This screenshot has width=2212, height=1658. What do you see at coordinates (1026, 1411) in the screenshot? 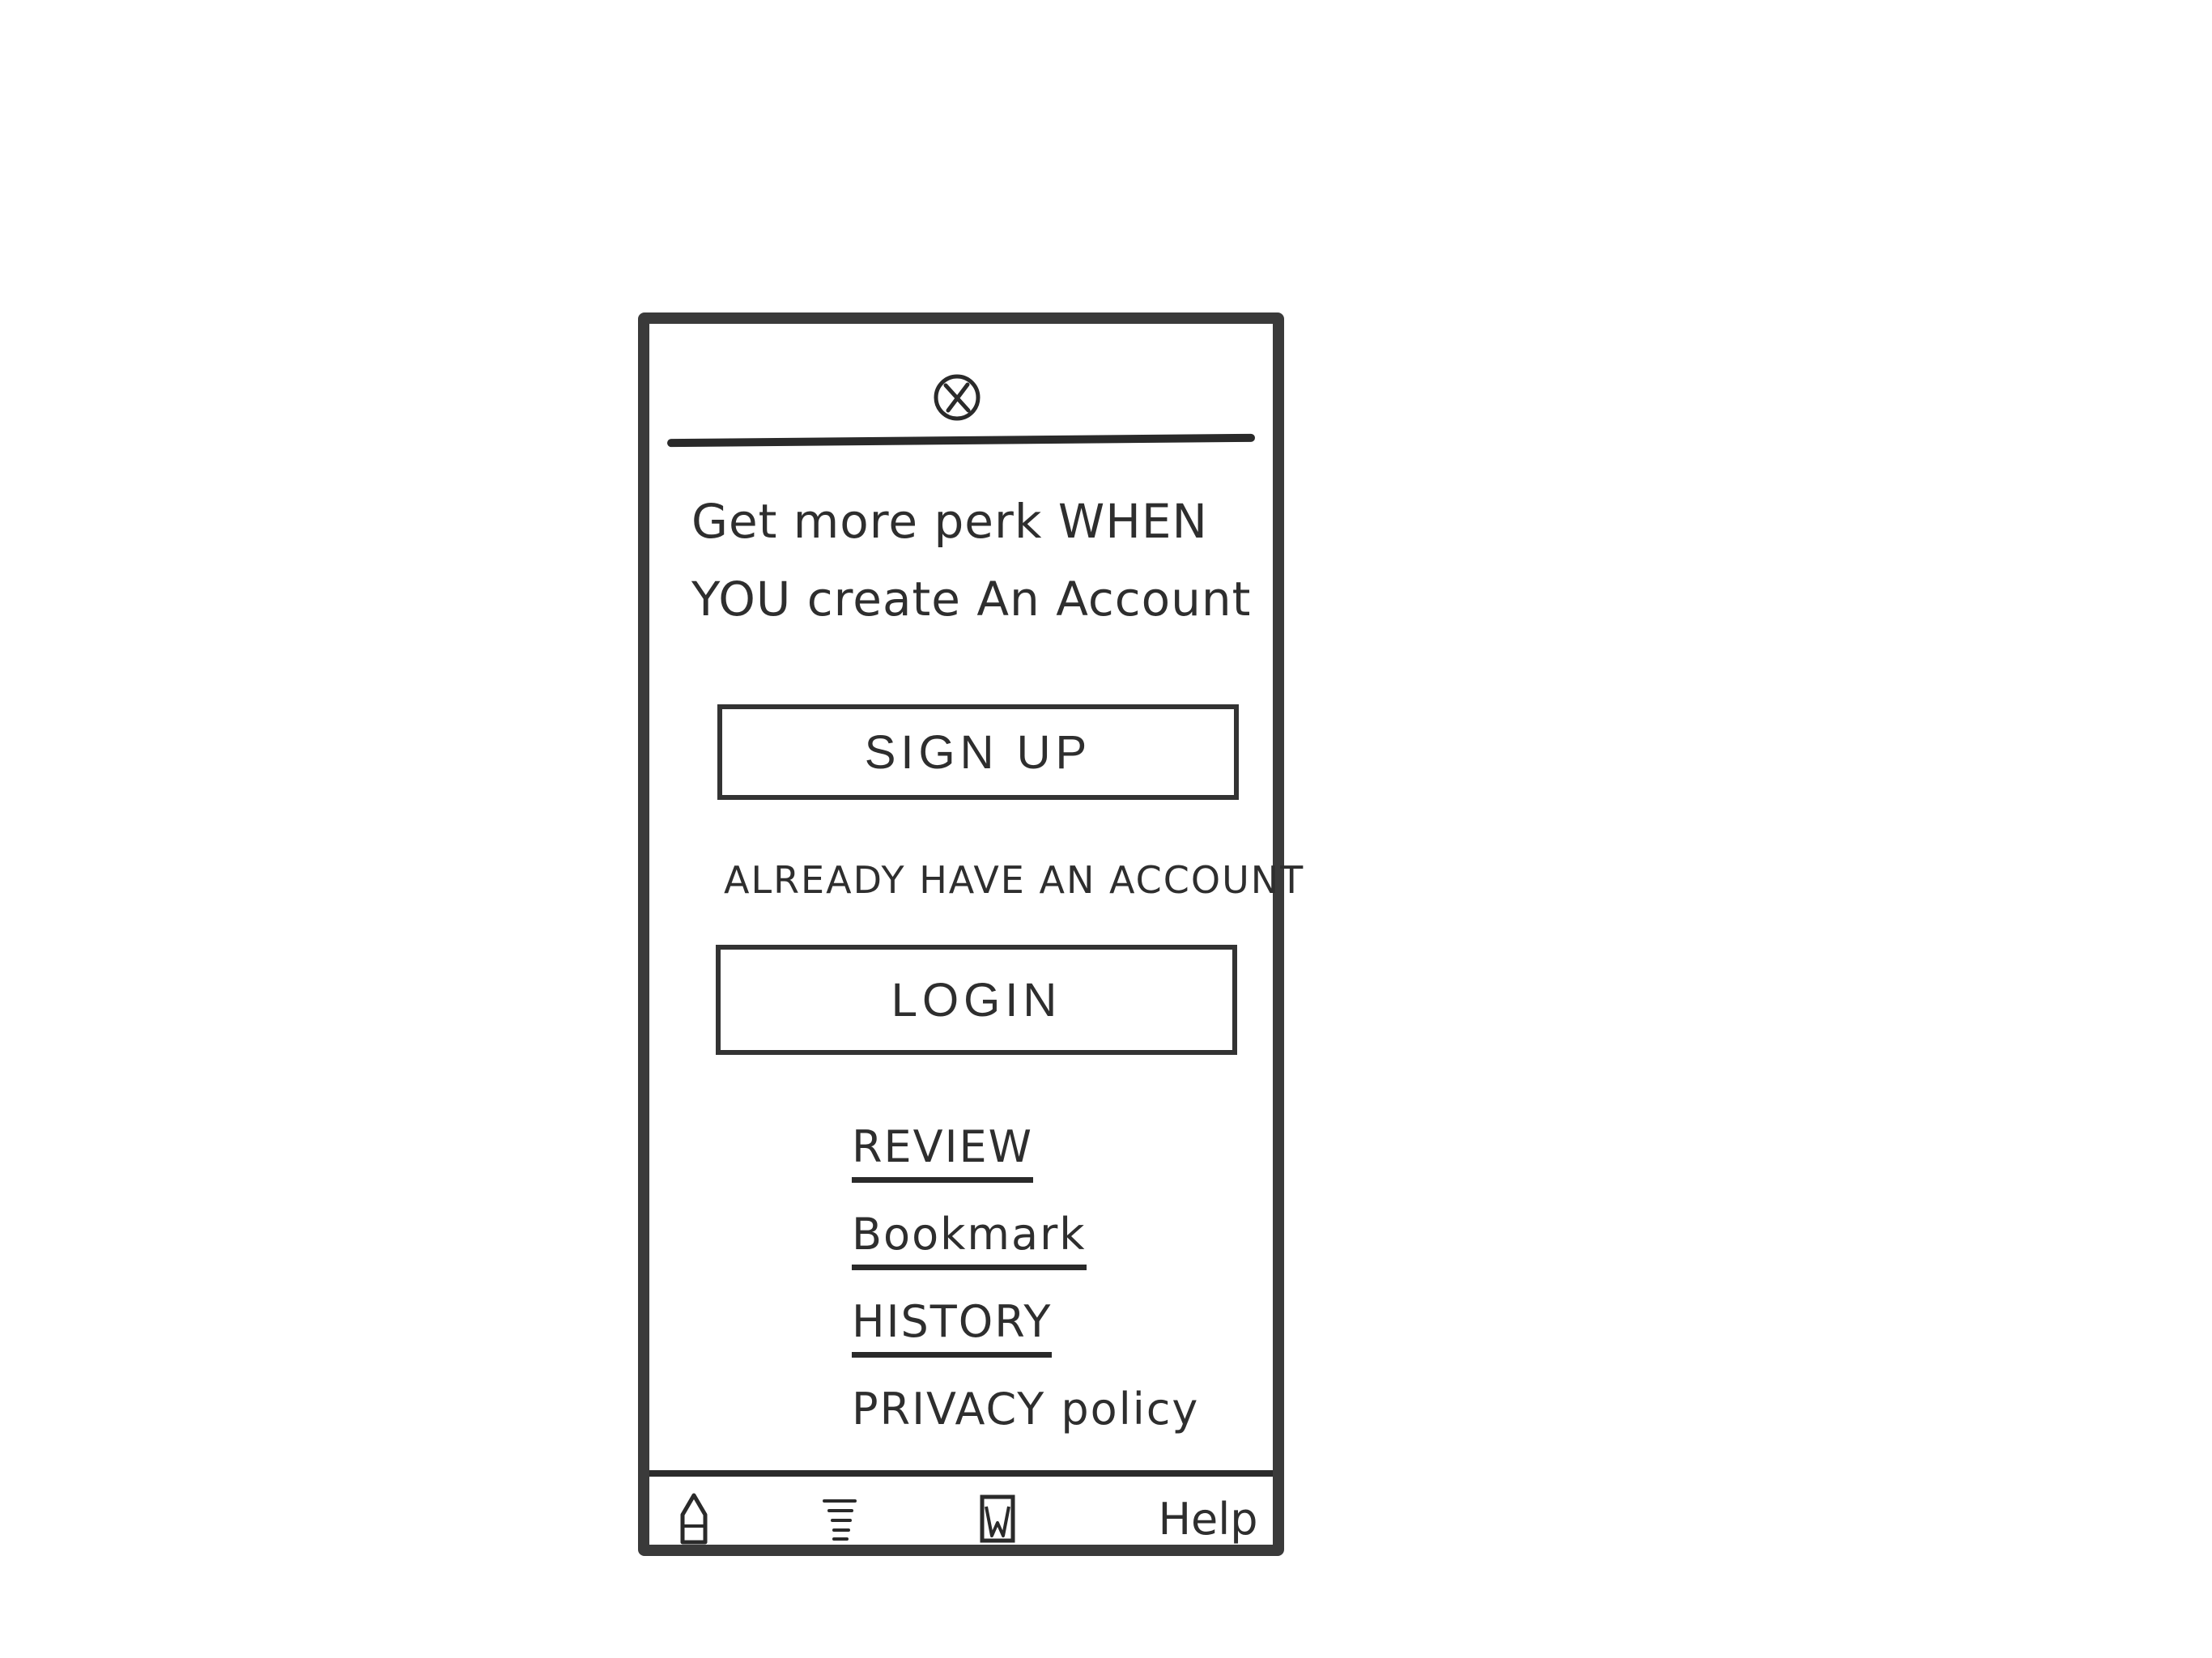
I see `privacy-policy-link: PRIVACY policy` at bounding box center [1026, 1411].